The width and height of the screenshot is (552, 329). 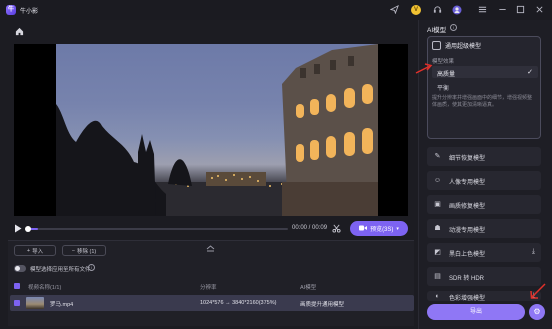 What do you see at coordinates (437, 180) in the screenshot?
I see `face-icon: ☺` at bounding box center [437, 180].